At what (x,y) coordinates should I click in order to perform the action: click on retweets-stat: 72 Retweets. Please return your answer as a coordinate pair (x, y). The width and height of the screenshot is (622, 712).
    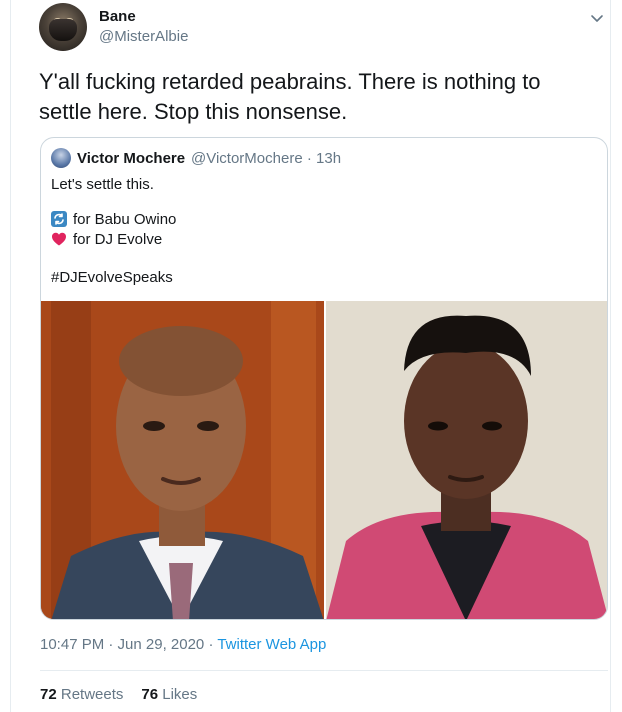
    Looking at the image, I should click on (81, 694).